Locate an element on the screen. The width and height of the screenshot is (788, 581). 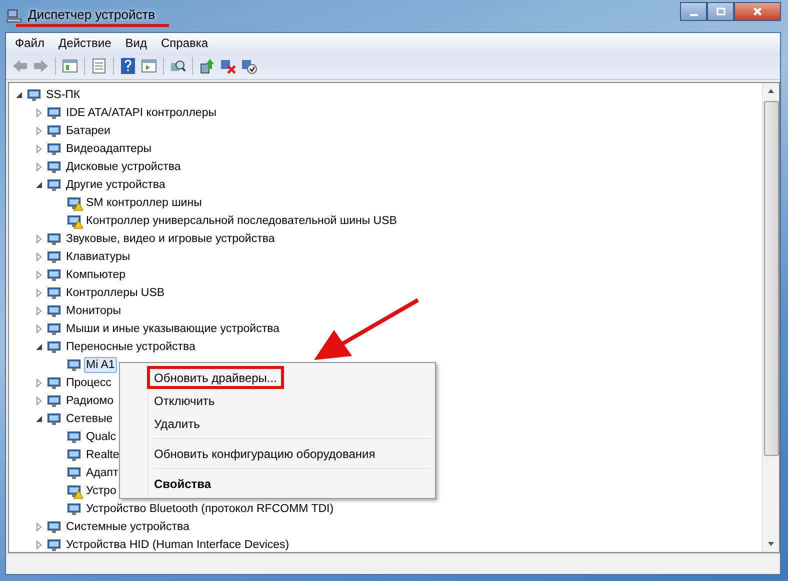
close-button is located at coordinates (757, 11).